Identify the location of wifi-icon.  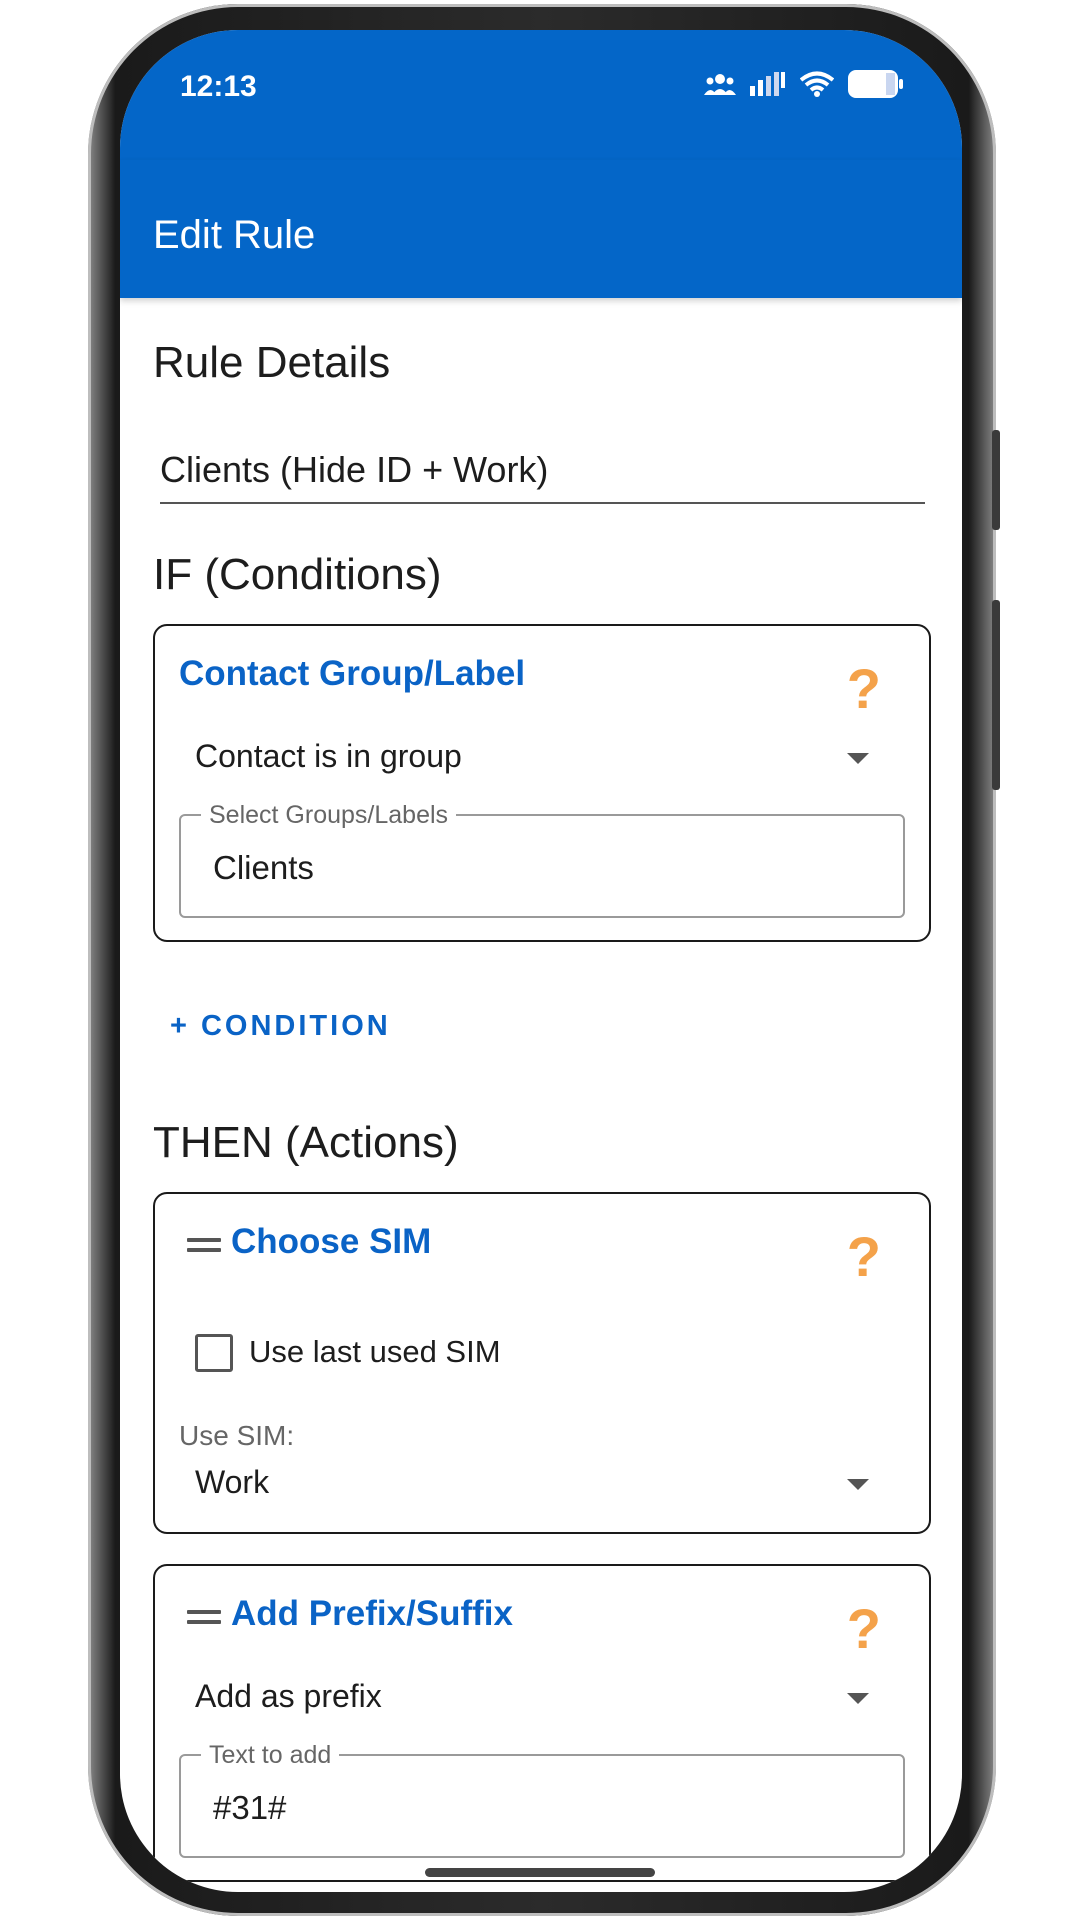
(817, 84).